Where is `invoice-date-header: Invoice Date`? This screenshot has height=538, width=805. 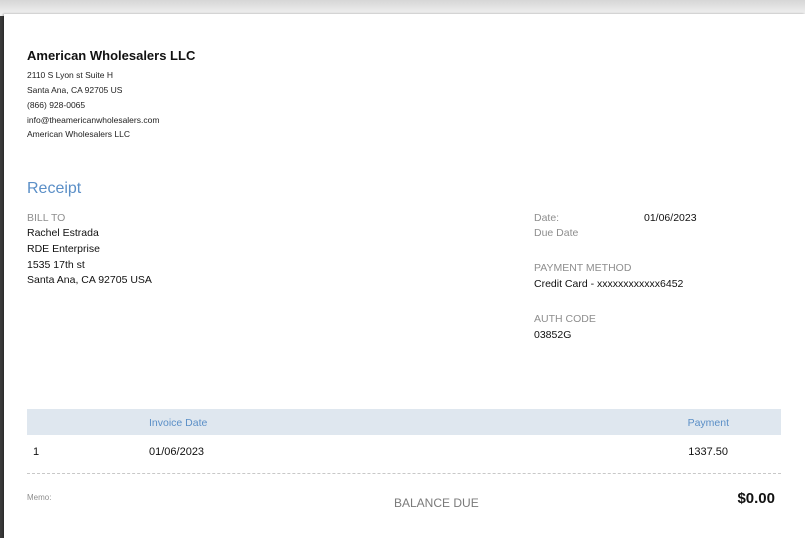
invoice-date-header: Invoice Date is located at coordinates (178, 423).